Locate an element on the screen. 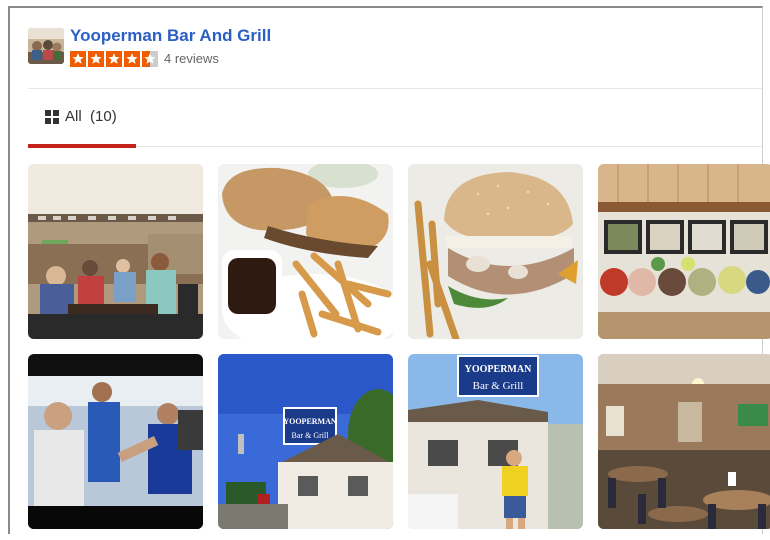 This screenshot has width=770, height=540. tab-all: All (10) is located at coordinates (82, 116).